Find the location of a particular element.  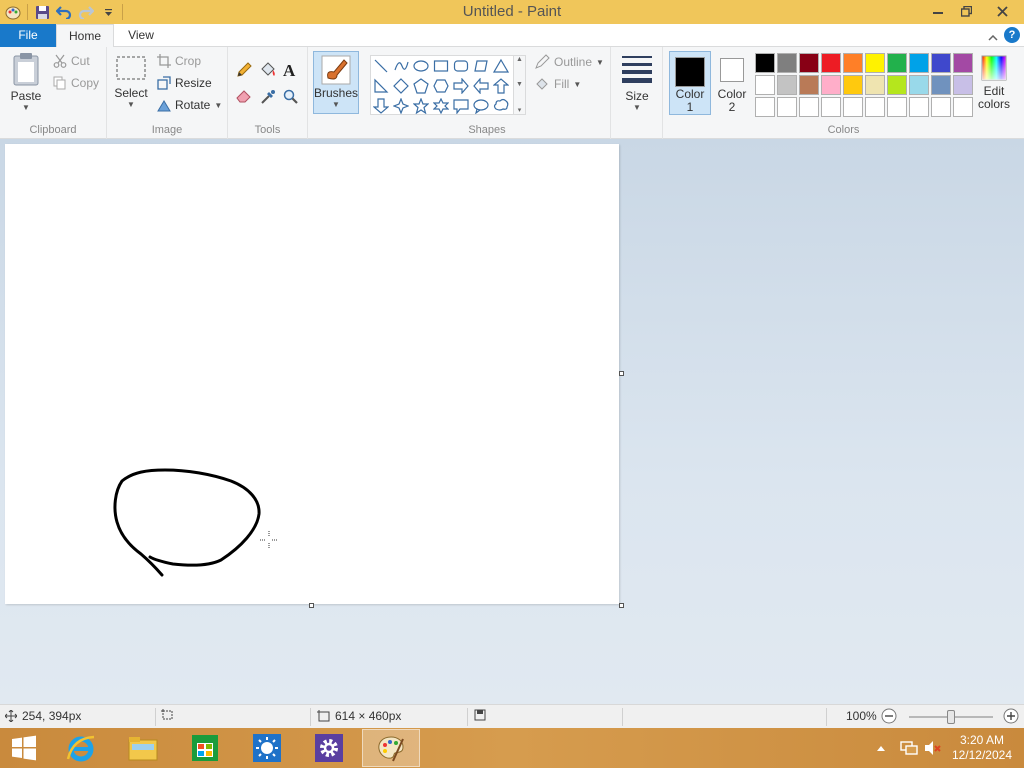

four-point-star-shape-icon is located at coordinates (401, 106).